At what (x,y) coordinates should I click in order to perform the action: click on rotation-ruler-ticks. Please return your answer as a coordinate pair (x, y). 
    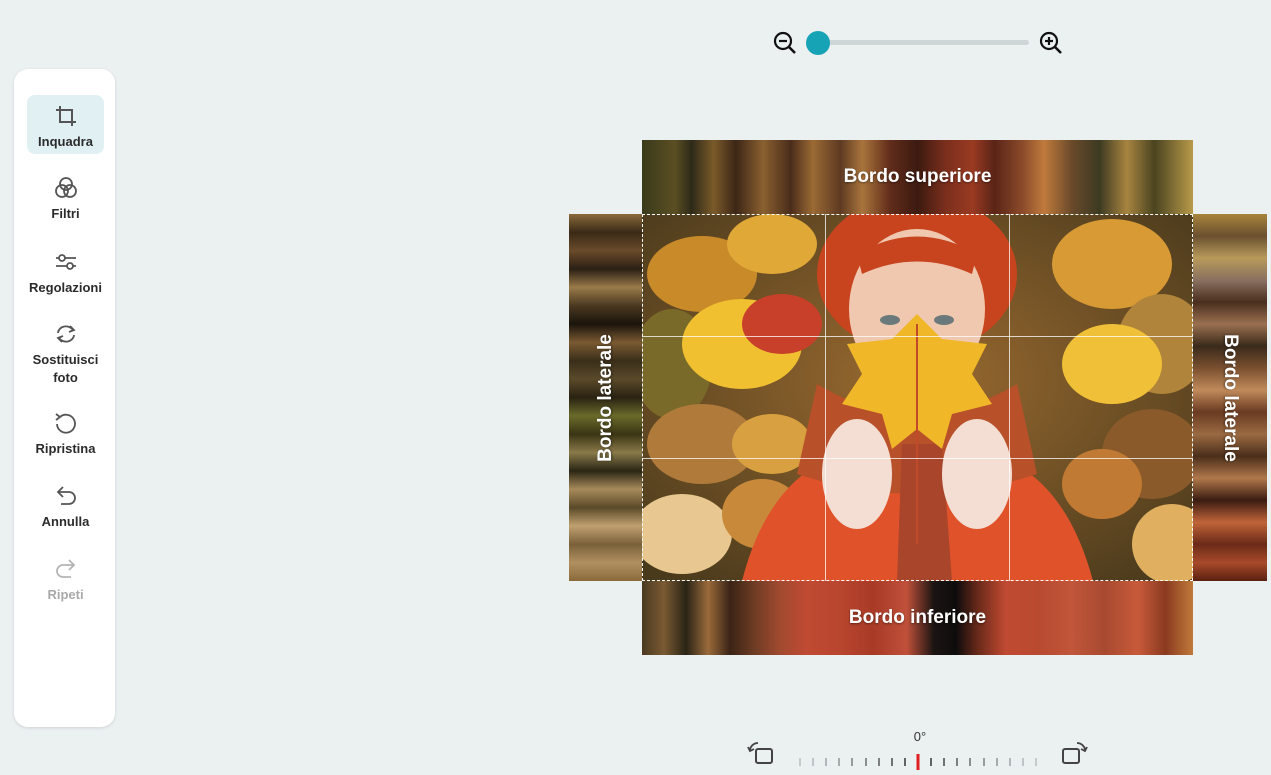
    Looking at the image, I should click on (918, 762).